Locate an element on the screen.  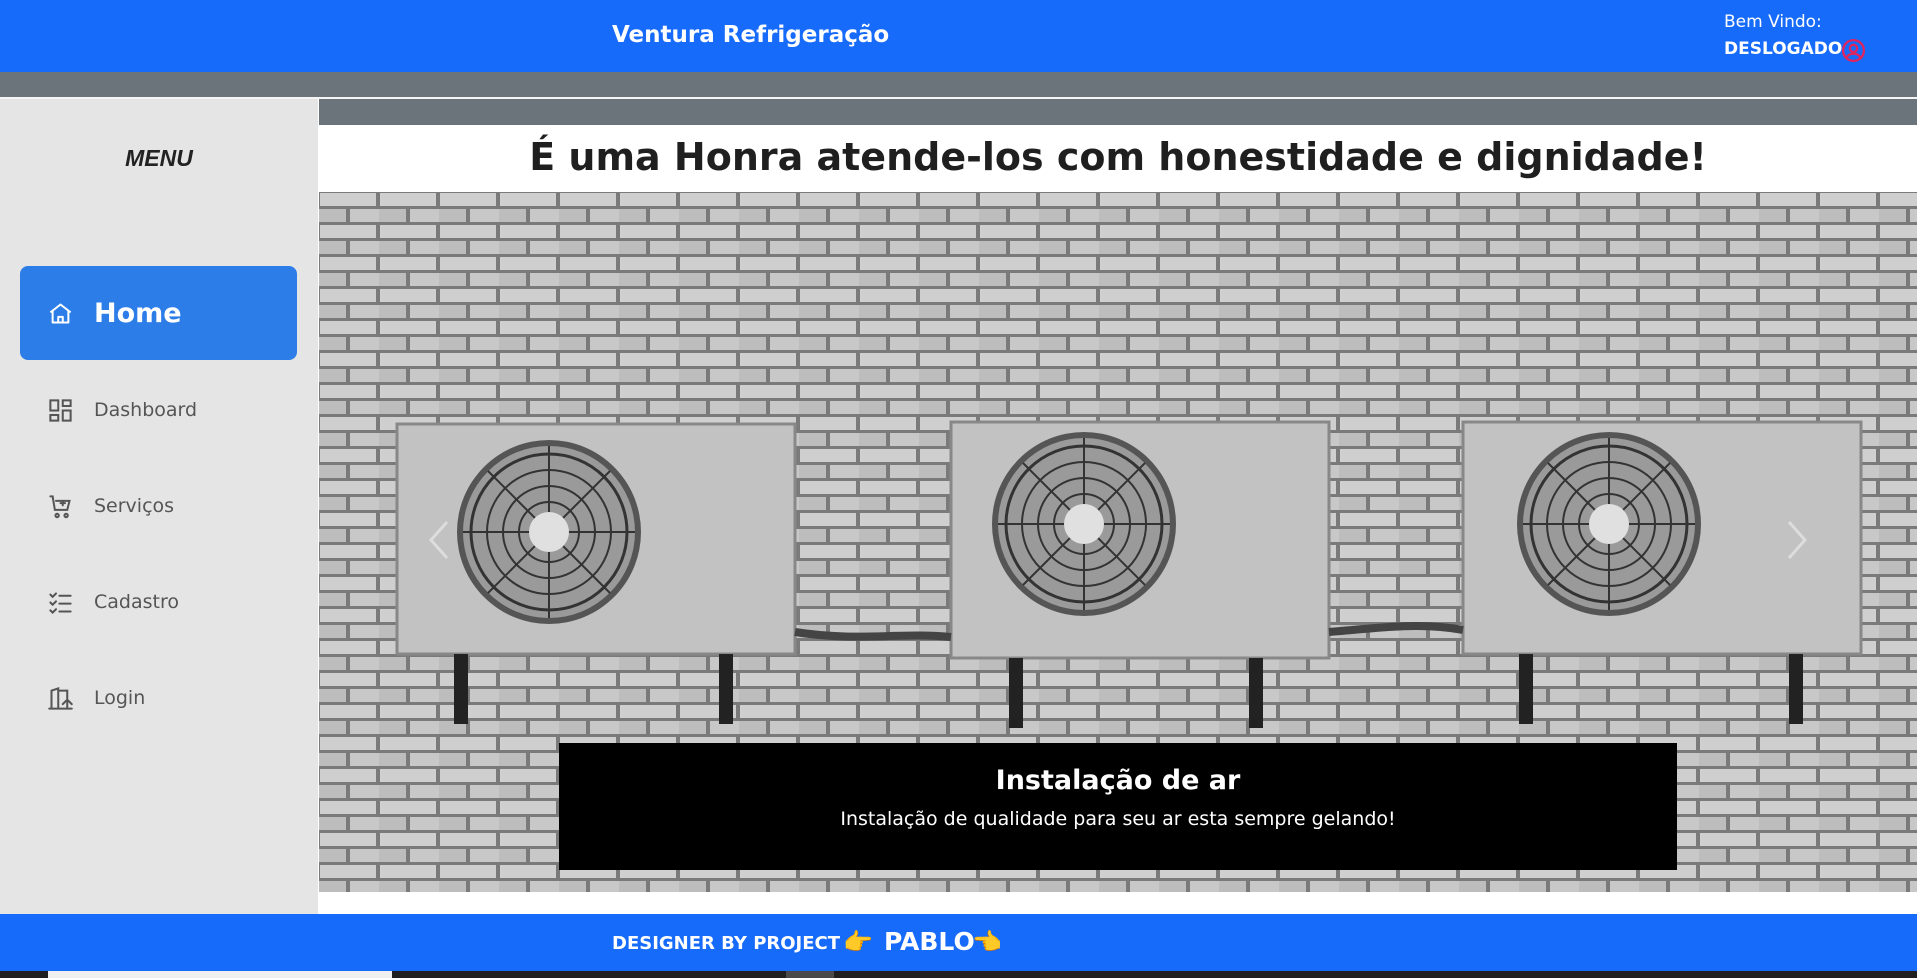
footer-designer-label: DESIGNER BY PROJECT is located at coordinates (726, 943).